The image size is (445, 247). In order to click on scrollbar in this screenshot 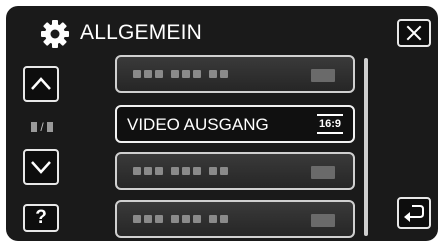, I will do `click(366, 147)`.